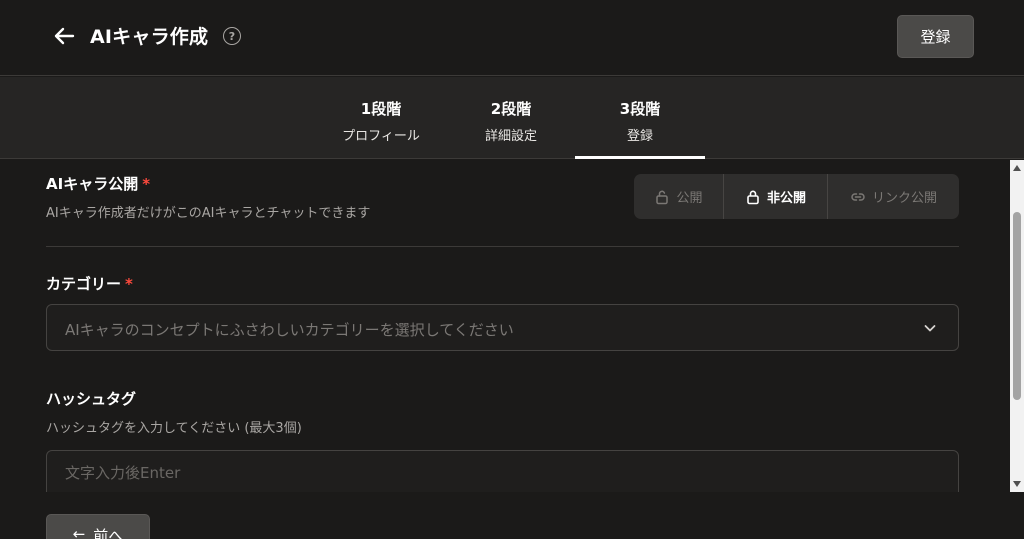 Image resolution: width=1024 pixels, height=539 pixels. Describe the element at coordinates (1017, 484) in the screenshot. I see `scroll-down-arrow-icon` at that location.